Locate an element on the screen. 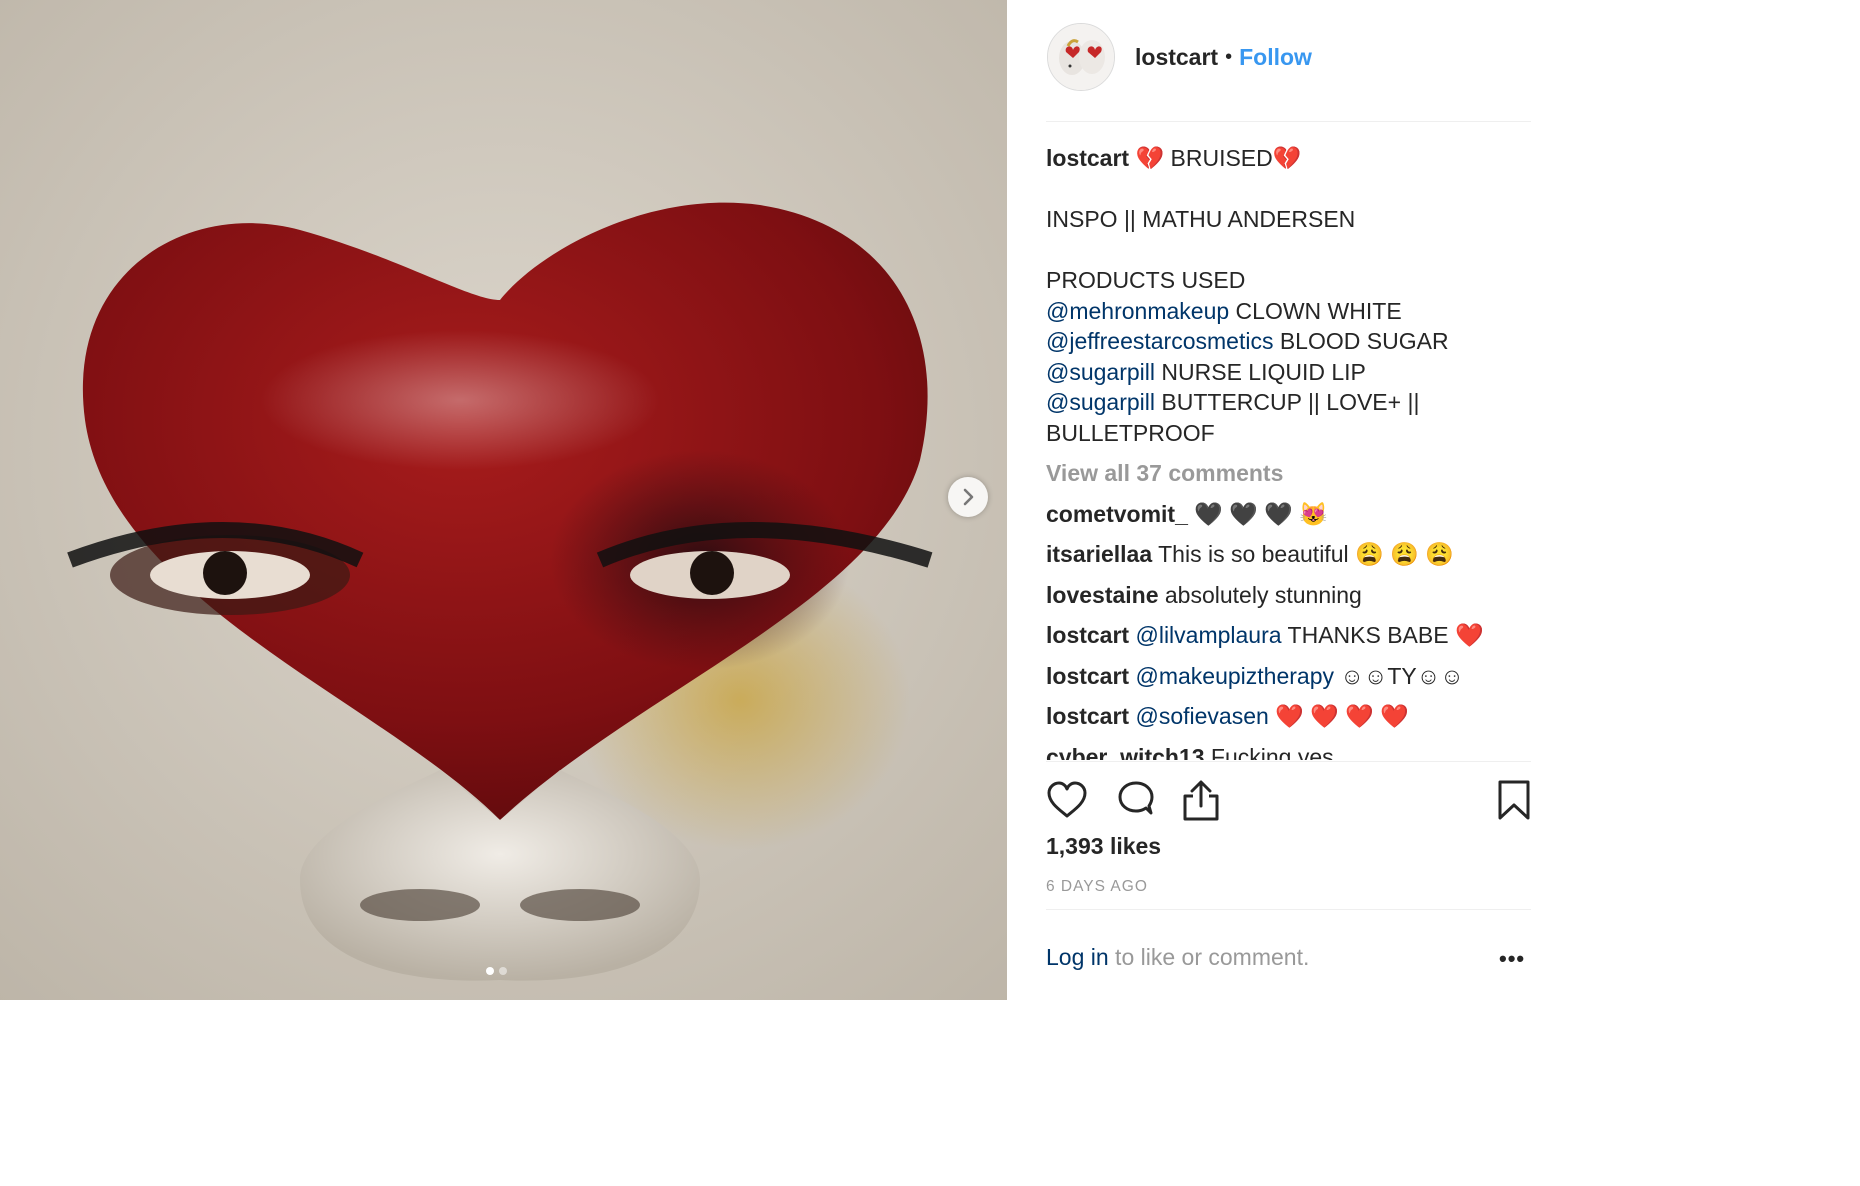 The height and width of the screenshot is (1186, 1860). caption-product-line: @mehronmakeup CLOWN WHITE is located at coordinates (1224, 310).